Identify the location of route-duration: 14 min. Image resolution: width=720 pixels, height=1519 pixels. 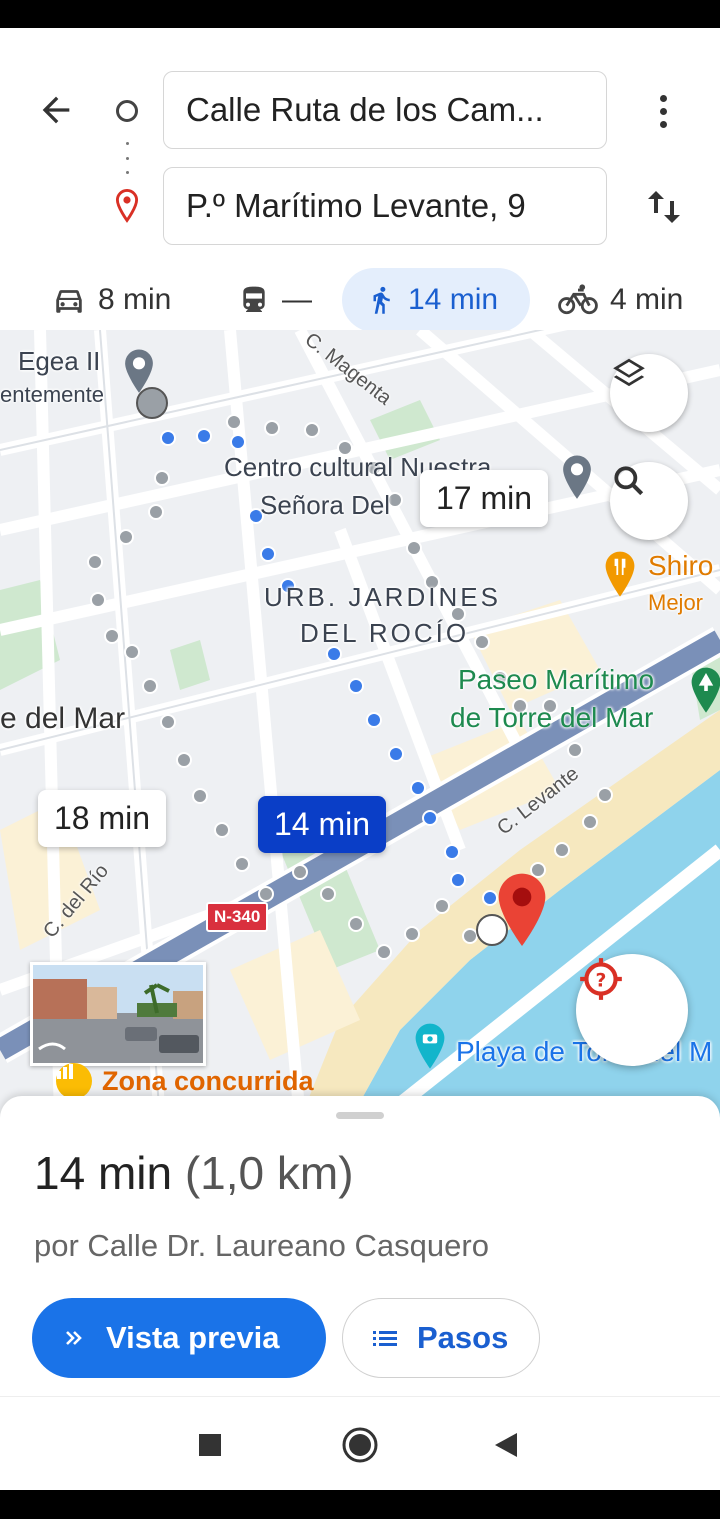
(103, 1173).